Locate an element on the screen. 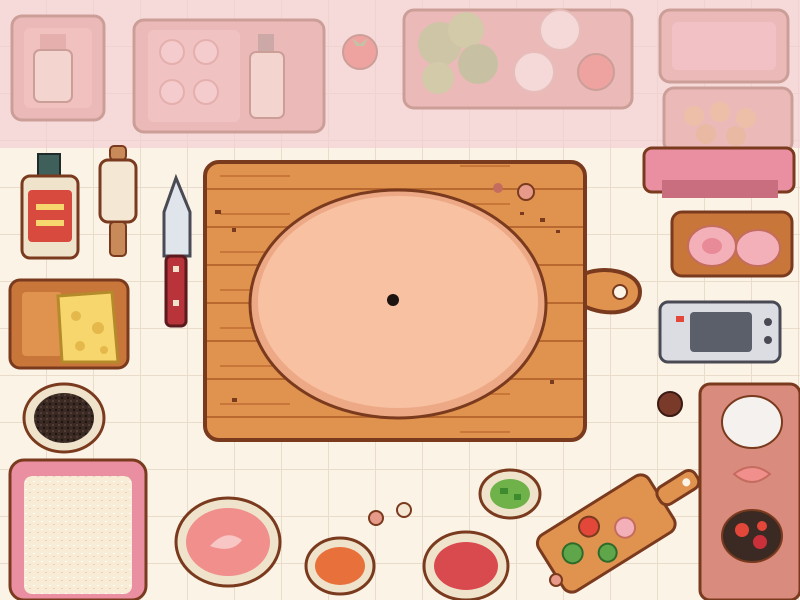 Image resolution: width=800 pixels, height=600 pixels. toaster-oven-icon is located at coordinates (719, 172).